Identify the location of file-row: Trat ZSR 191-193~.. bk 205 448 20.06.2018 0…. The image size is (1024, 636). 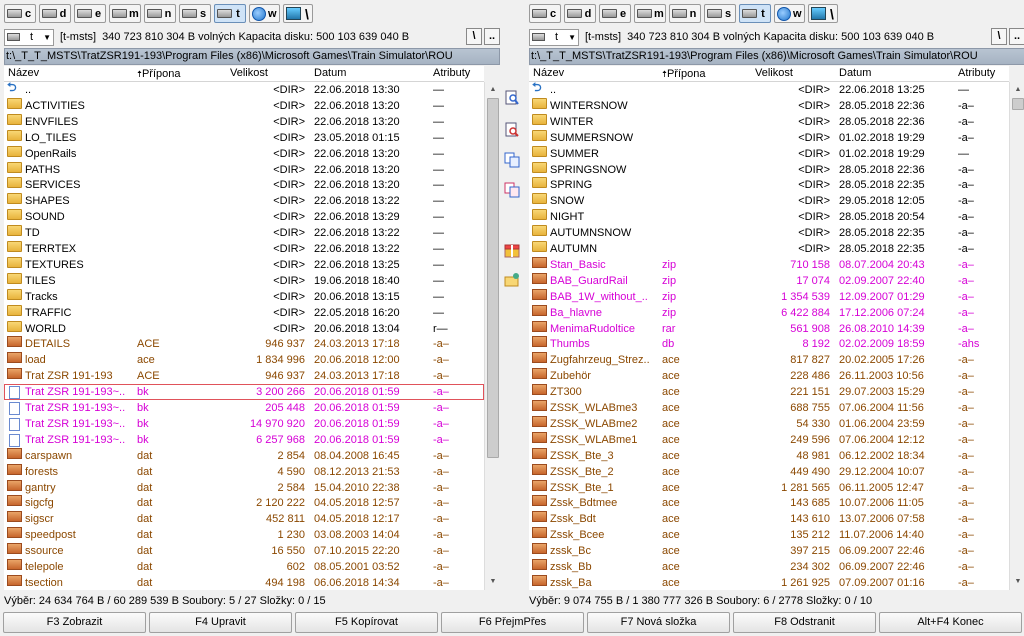
(244, 408).